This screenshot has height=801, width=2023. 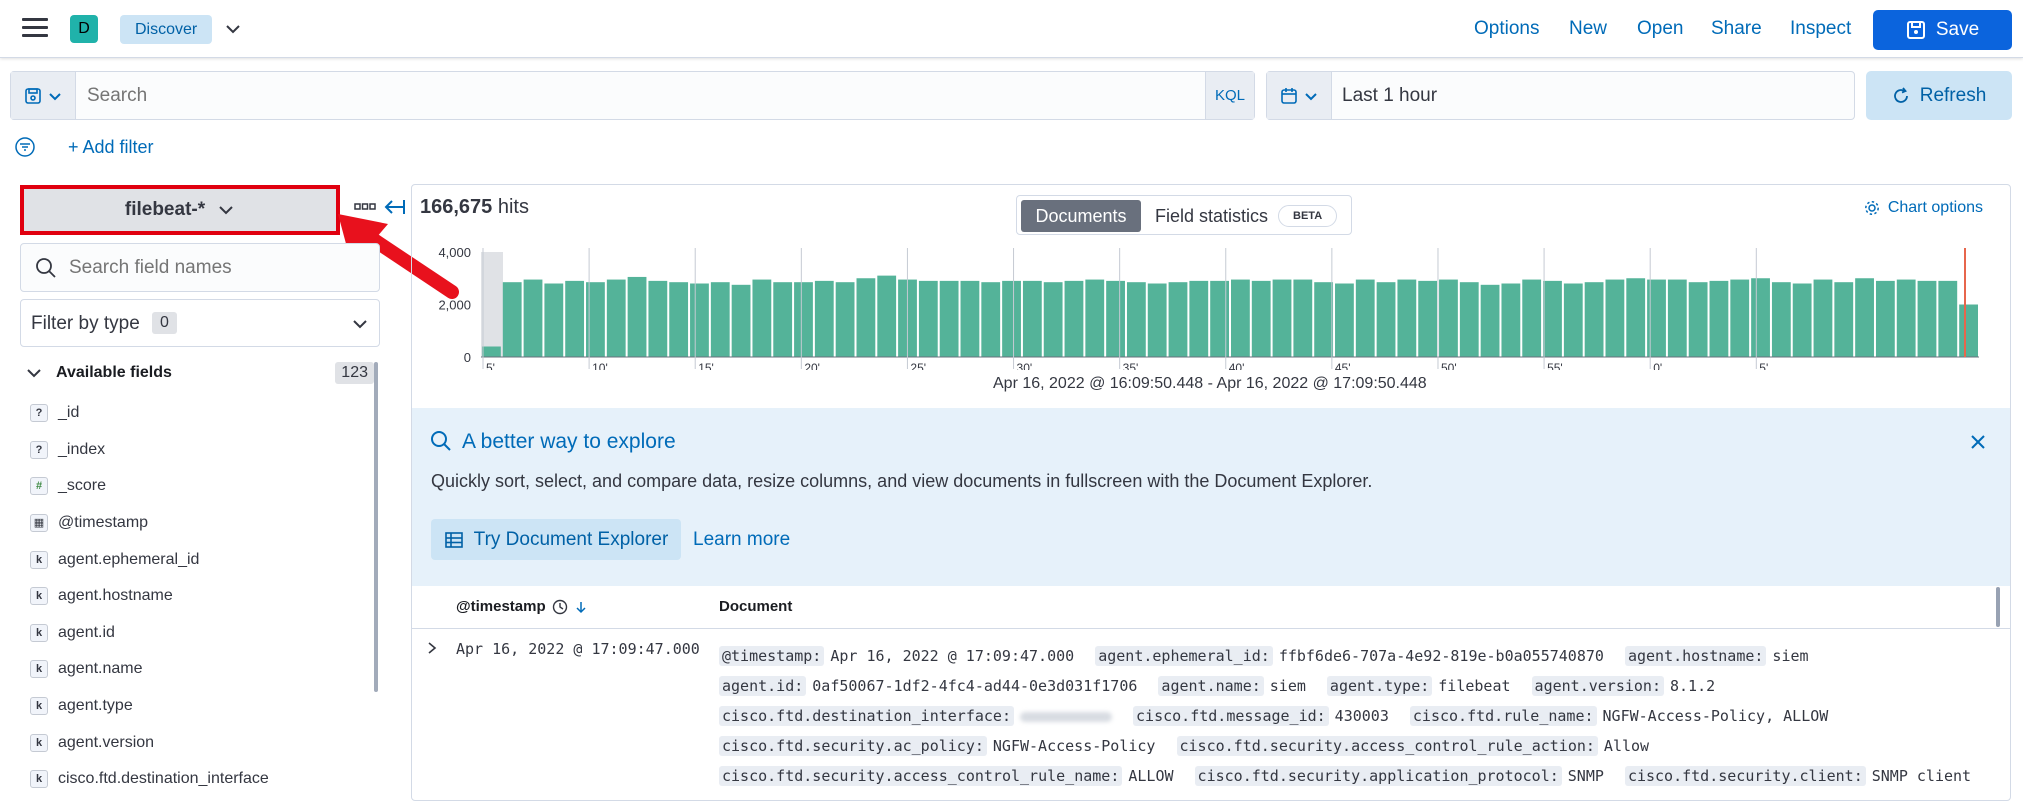 I want to click on number-field-icon: #, so click(x=39, y=486).